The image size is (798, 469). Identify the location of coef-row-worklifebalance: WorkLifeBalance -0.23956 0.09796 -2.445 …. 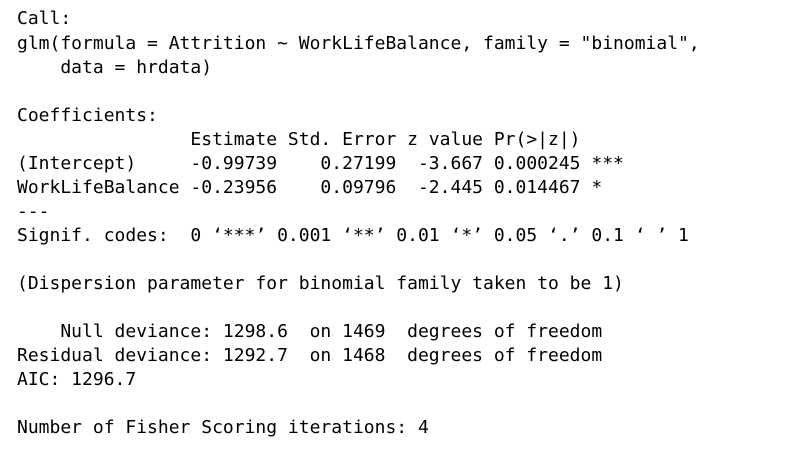
(320, 187).